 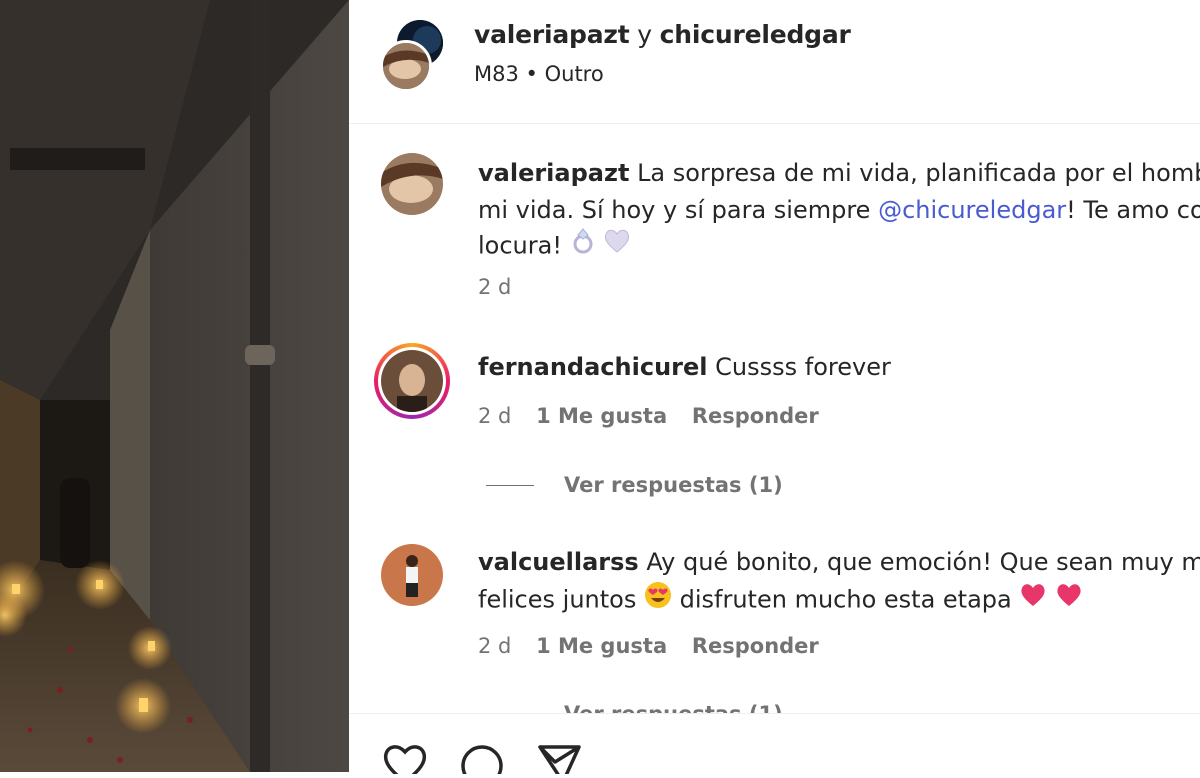 I want to click on comment-1-likes: 1 Me gusta, so click(x=601, y=416).